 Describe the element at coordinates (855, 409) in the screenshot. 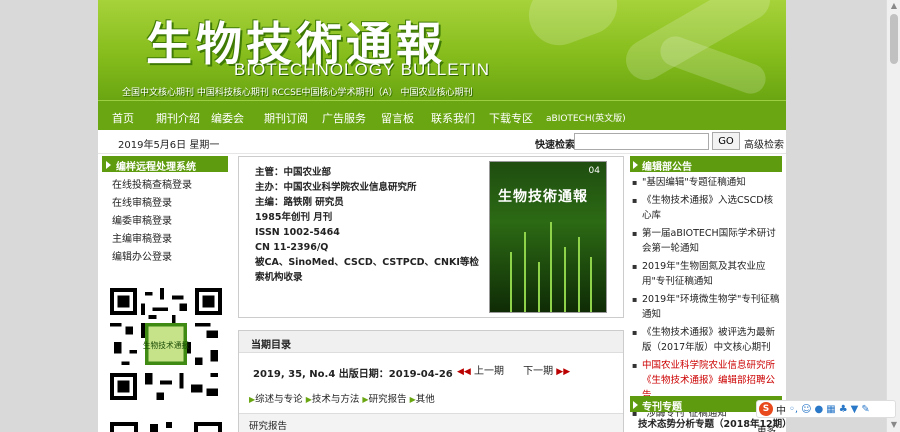

I see `shirt-icon: ▼` at that location.